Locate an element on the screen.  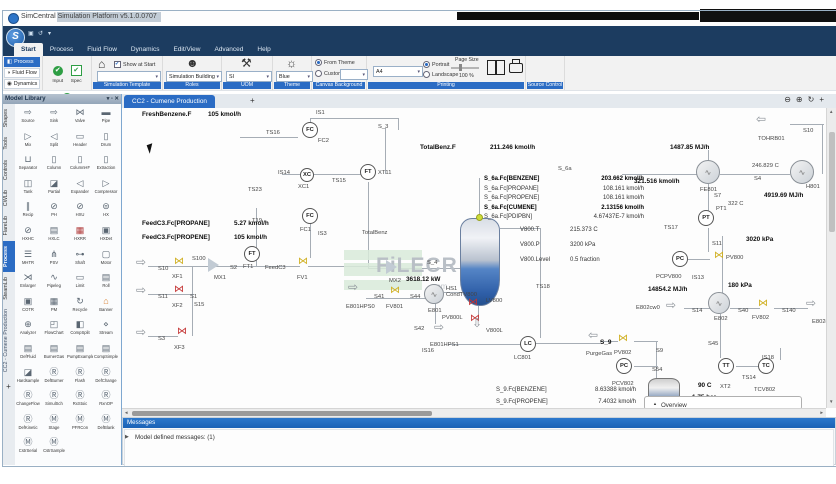
roles-dropdown: Simulation Building ▾ is located at coordinates (194, 76).